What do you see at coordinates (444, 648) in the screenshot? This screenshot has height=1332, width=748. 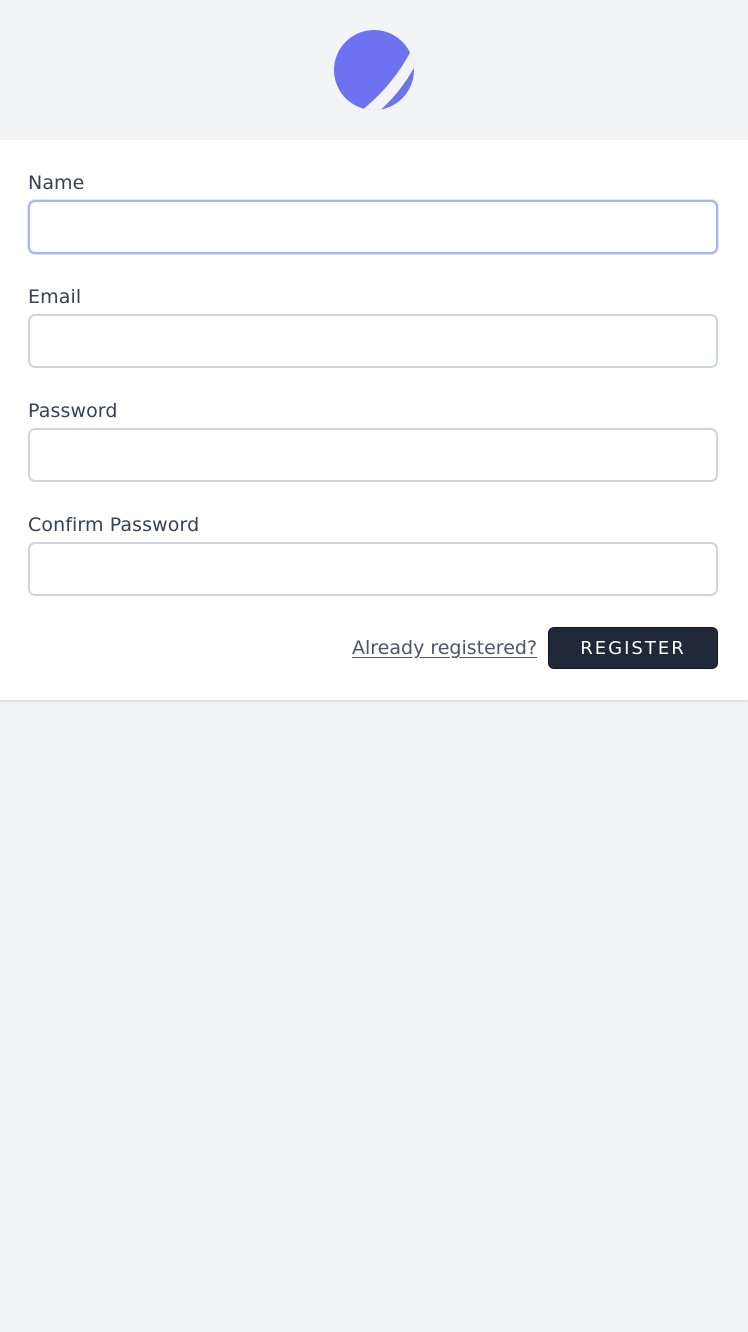 I see `already-registered-link: Already registered?` at bounding box center [444, 648].